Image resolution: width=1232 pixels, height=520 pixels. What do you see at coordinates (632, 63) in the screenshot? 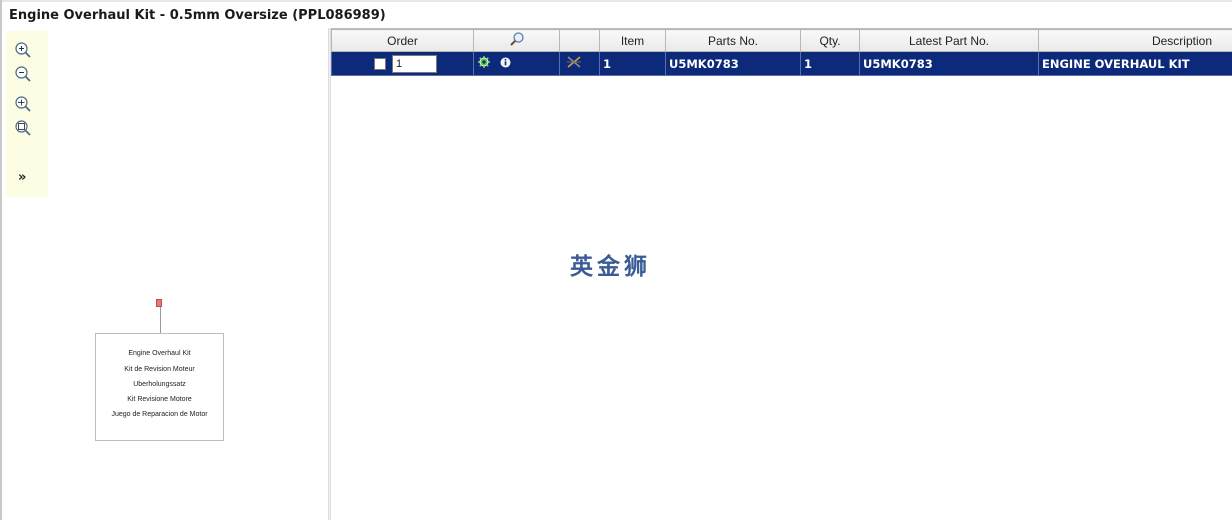
I see `item-cell: 1` at bounding box center [632, 63].